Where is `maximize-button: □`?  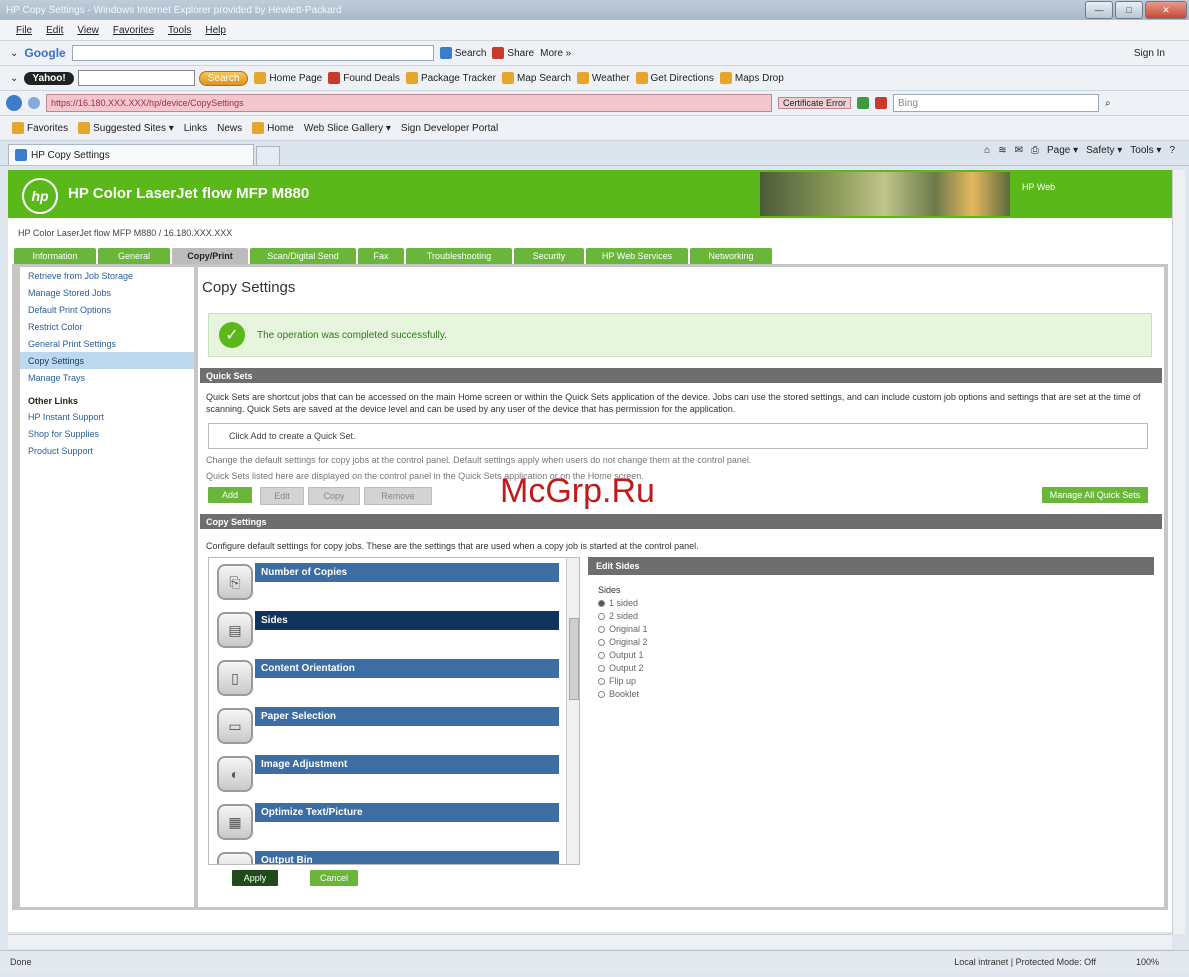
maximize-button: □ is located at coordinates (1129, 10).